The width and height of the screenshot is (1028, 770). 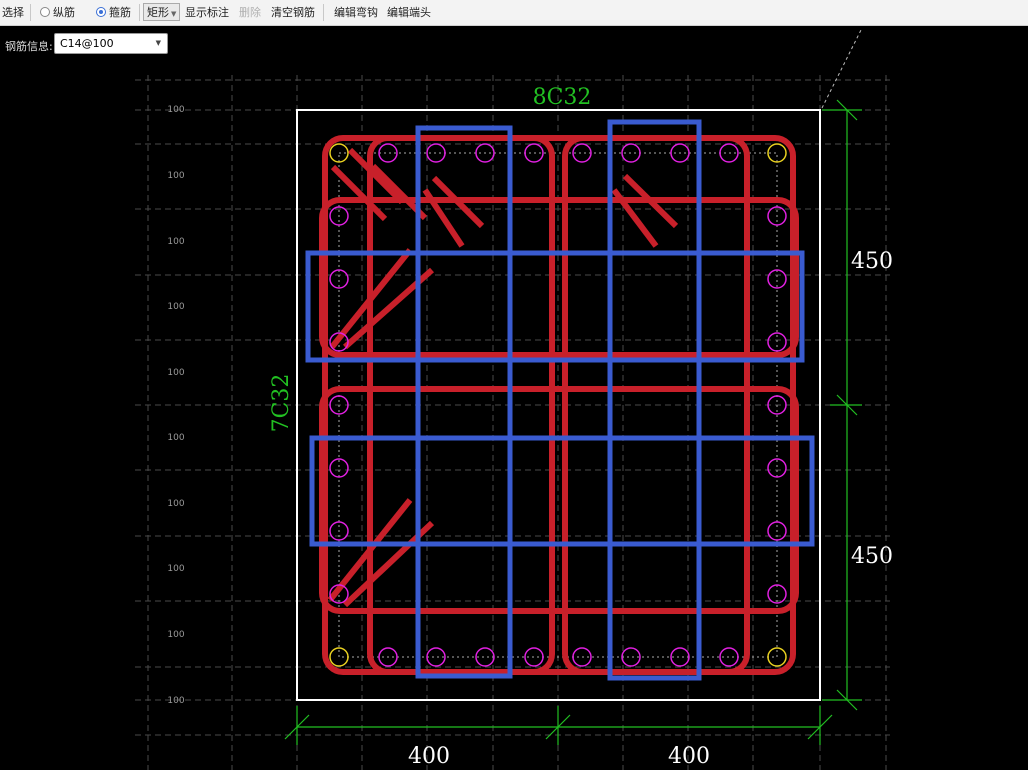 What do you see at coordinates (13, 12) in the screenshot?
I see `select-tool: 选择` at bounding box center [13, 12].